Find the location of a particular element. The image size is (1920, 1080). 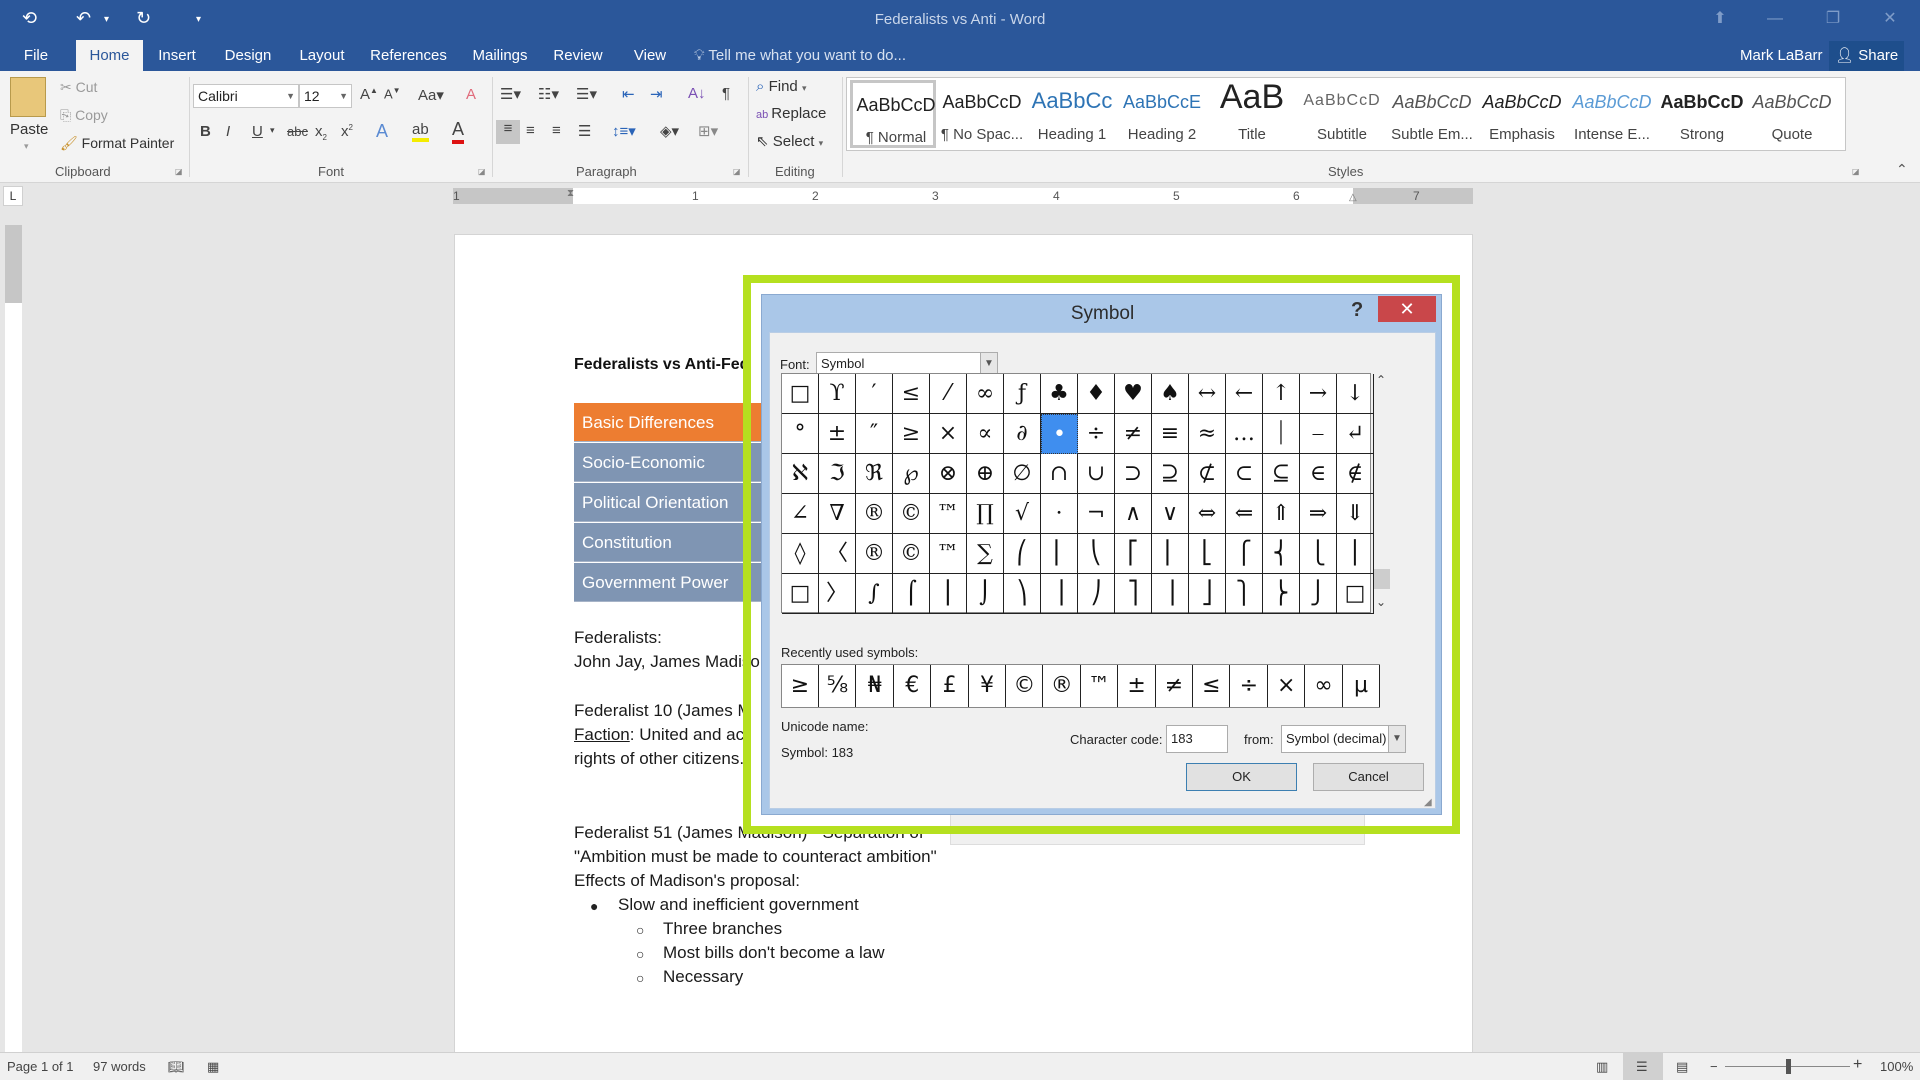

symbol-cell: ⌡ is located at coordinates (985, 594).